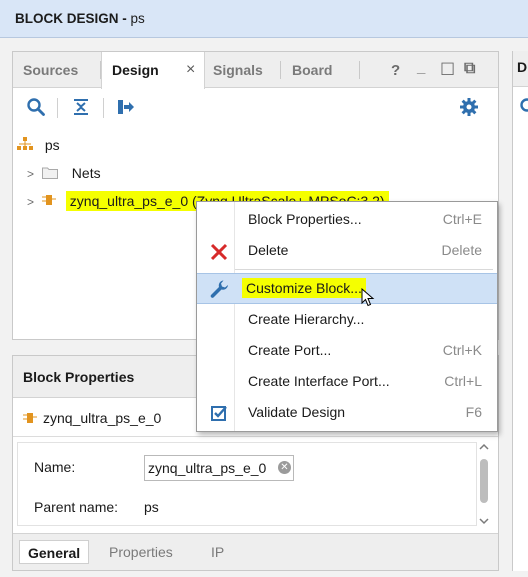 The width and height of the screenshot is (528, 577). What do you see at coordinates (347, 351) in the screenshot?
I see `menu-item-create-port: Create Port... Ctrl+K` at bounding box center [347, 351].